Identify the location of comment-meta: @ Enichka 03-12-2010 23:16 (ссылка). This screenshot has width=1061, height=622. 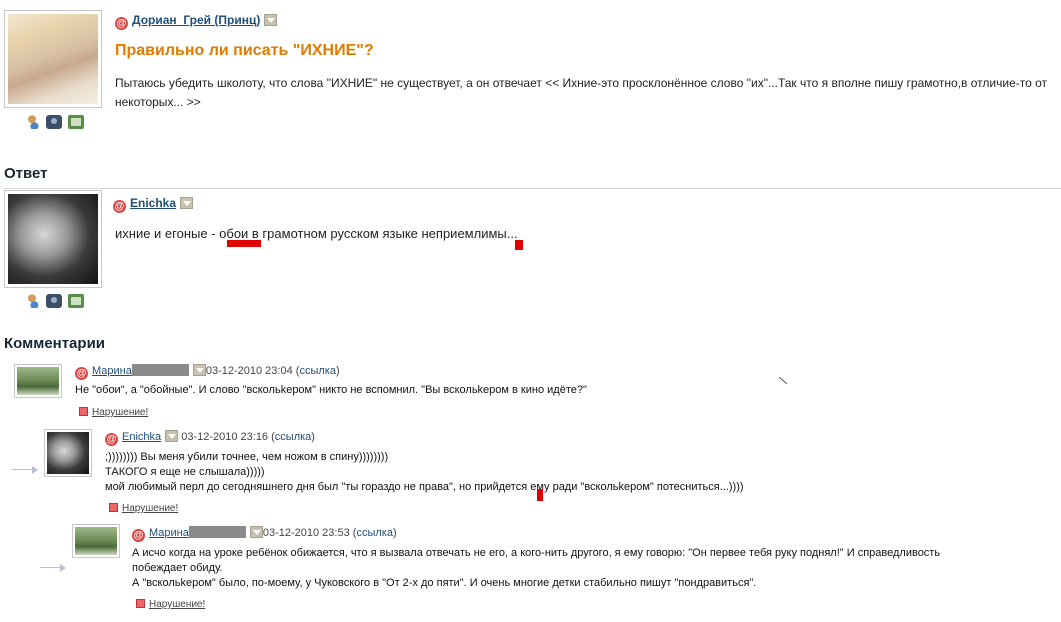
(210, 438).